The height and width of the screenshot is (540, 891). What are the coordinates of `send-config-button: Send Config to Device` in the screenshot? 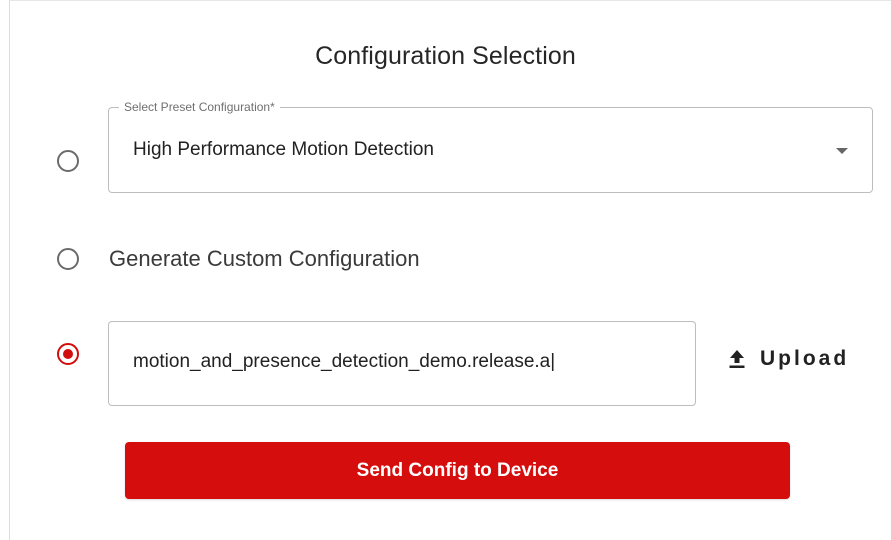 It's located at (457, 470).